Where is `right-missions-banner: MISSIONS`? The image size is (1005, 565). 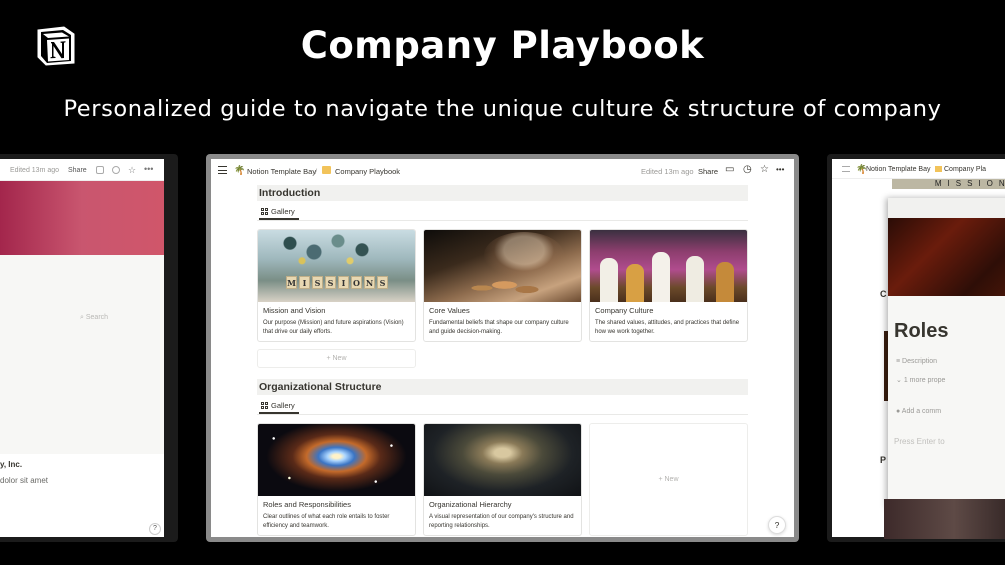
right-missions-banner: MISSIONS is located at coordinates (948, 184).